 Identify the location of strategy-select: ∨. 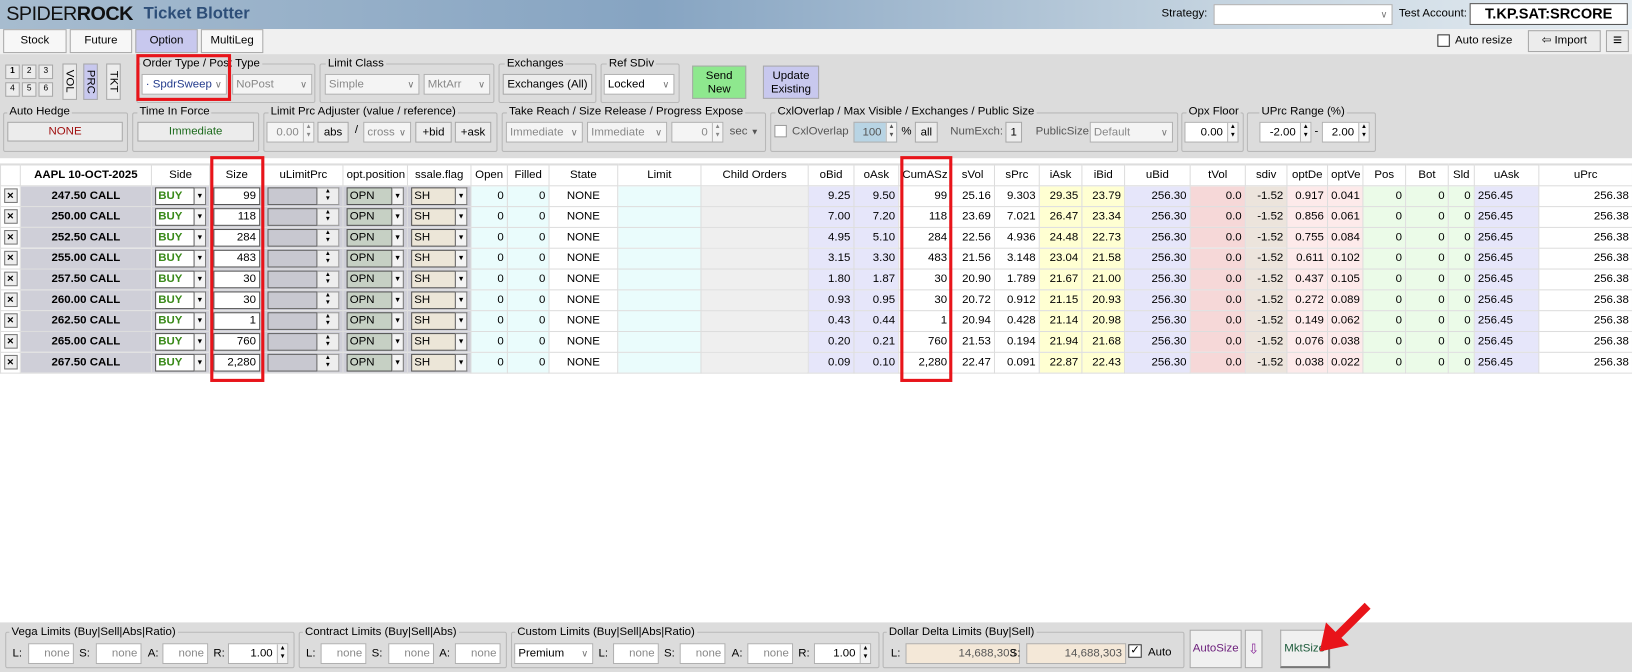
(1303, 14).